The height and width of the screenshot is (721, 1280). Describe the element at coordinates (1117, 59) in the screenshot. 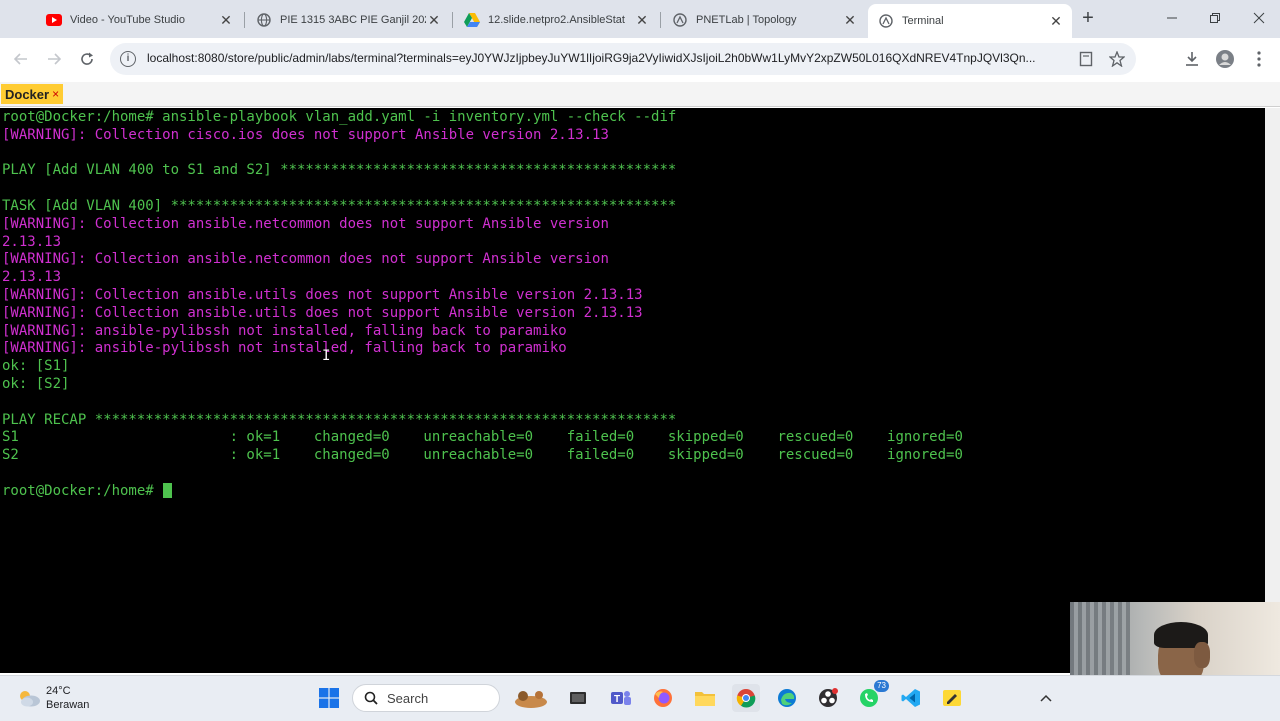

I see `bookmark-star-icon` at that location.